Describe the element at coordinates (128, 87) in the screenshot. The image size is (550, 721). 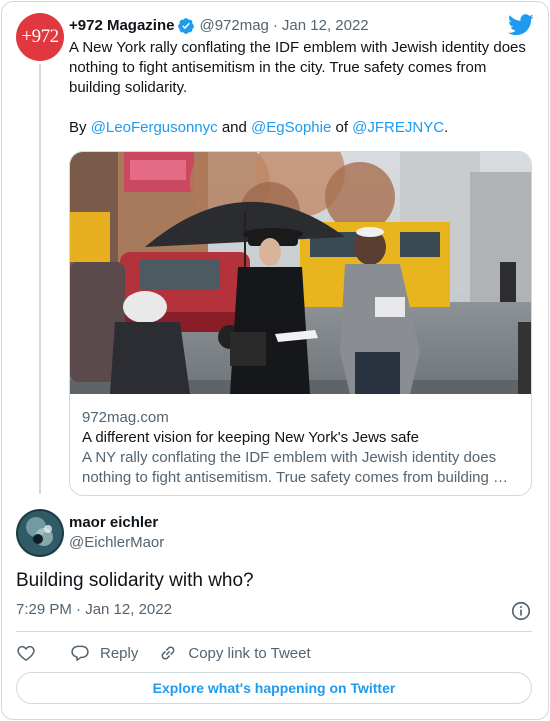
I see `parent-text-line: building solidarity.` at that location.